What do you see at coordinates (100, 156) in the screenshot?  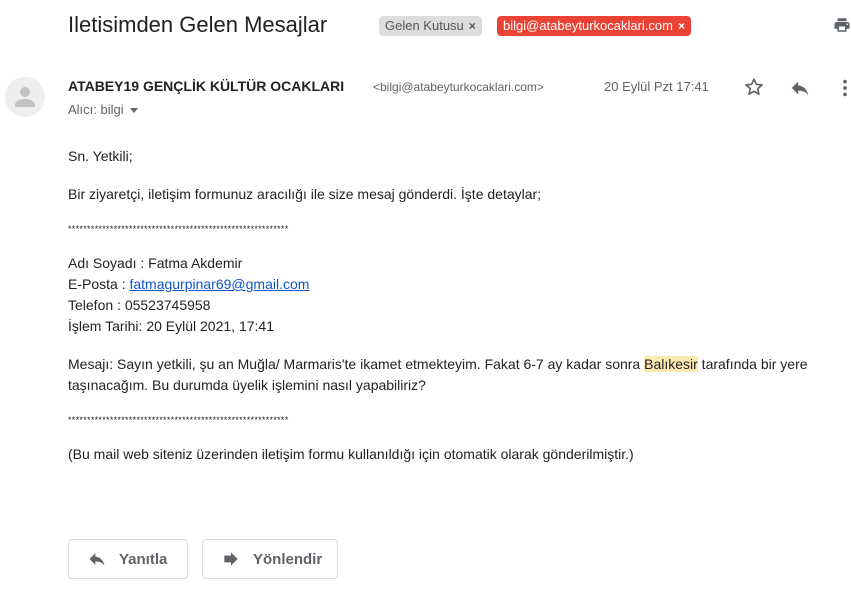 I see `greeting-text: Sn. Yetkili;` at bounding box center [100, 156].